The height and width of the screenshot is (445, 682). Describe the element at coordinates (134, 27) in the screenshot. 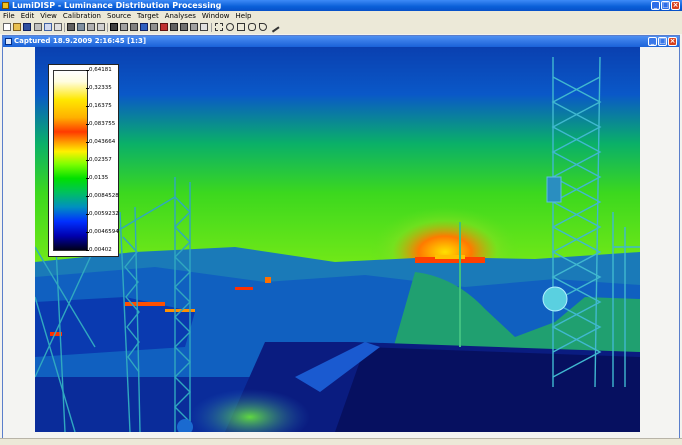

I see `calibration-icon` at that location.